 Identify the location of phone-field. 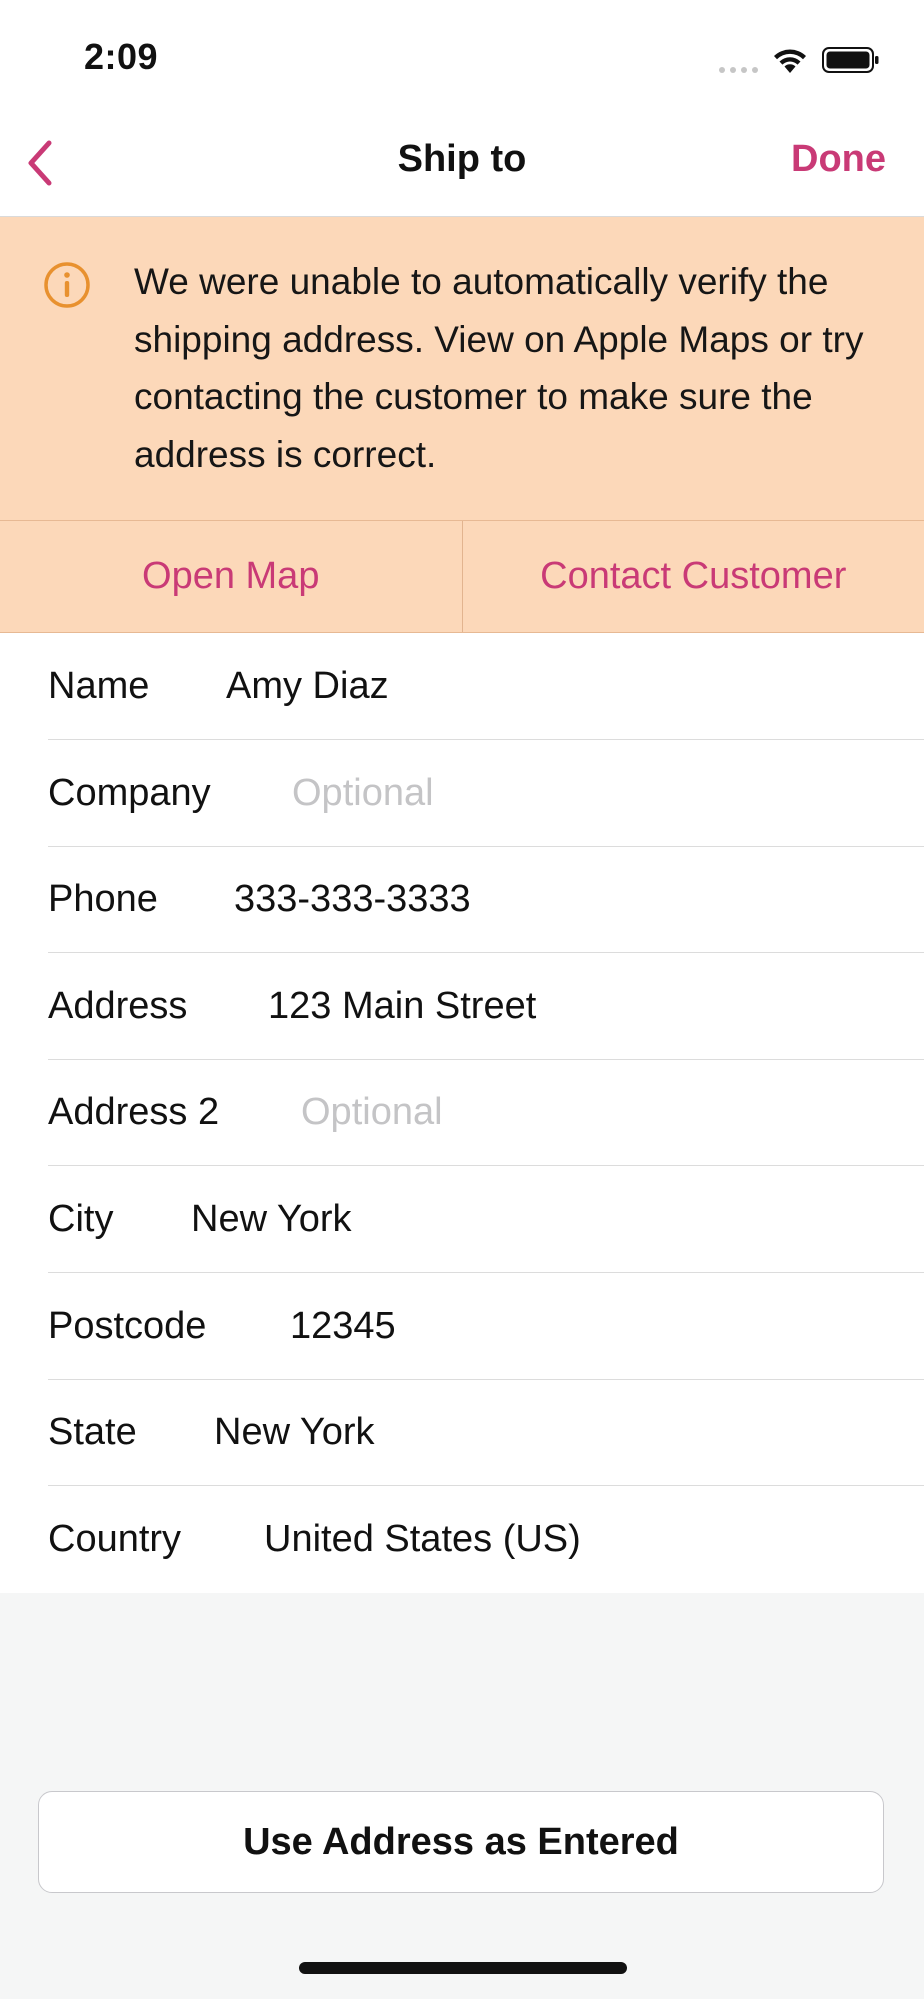
(514, 899).